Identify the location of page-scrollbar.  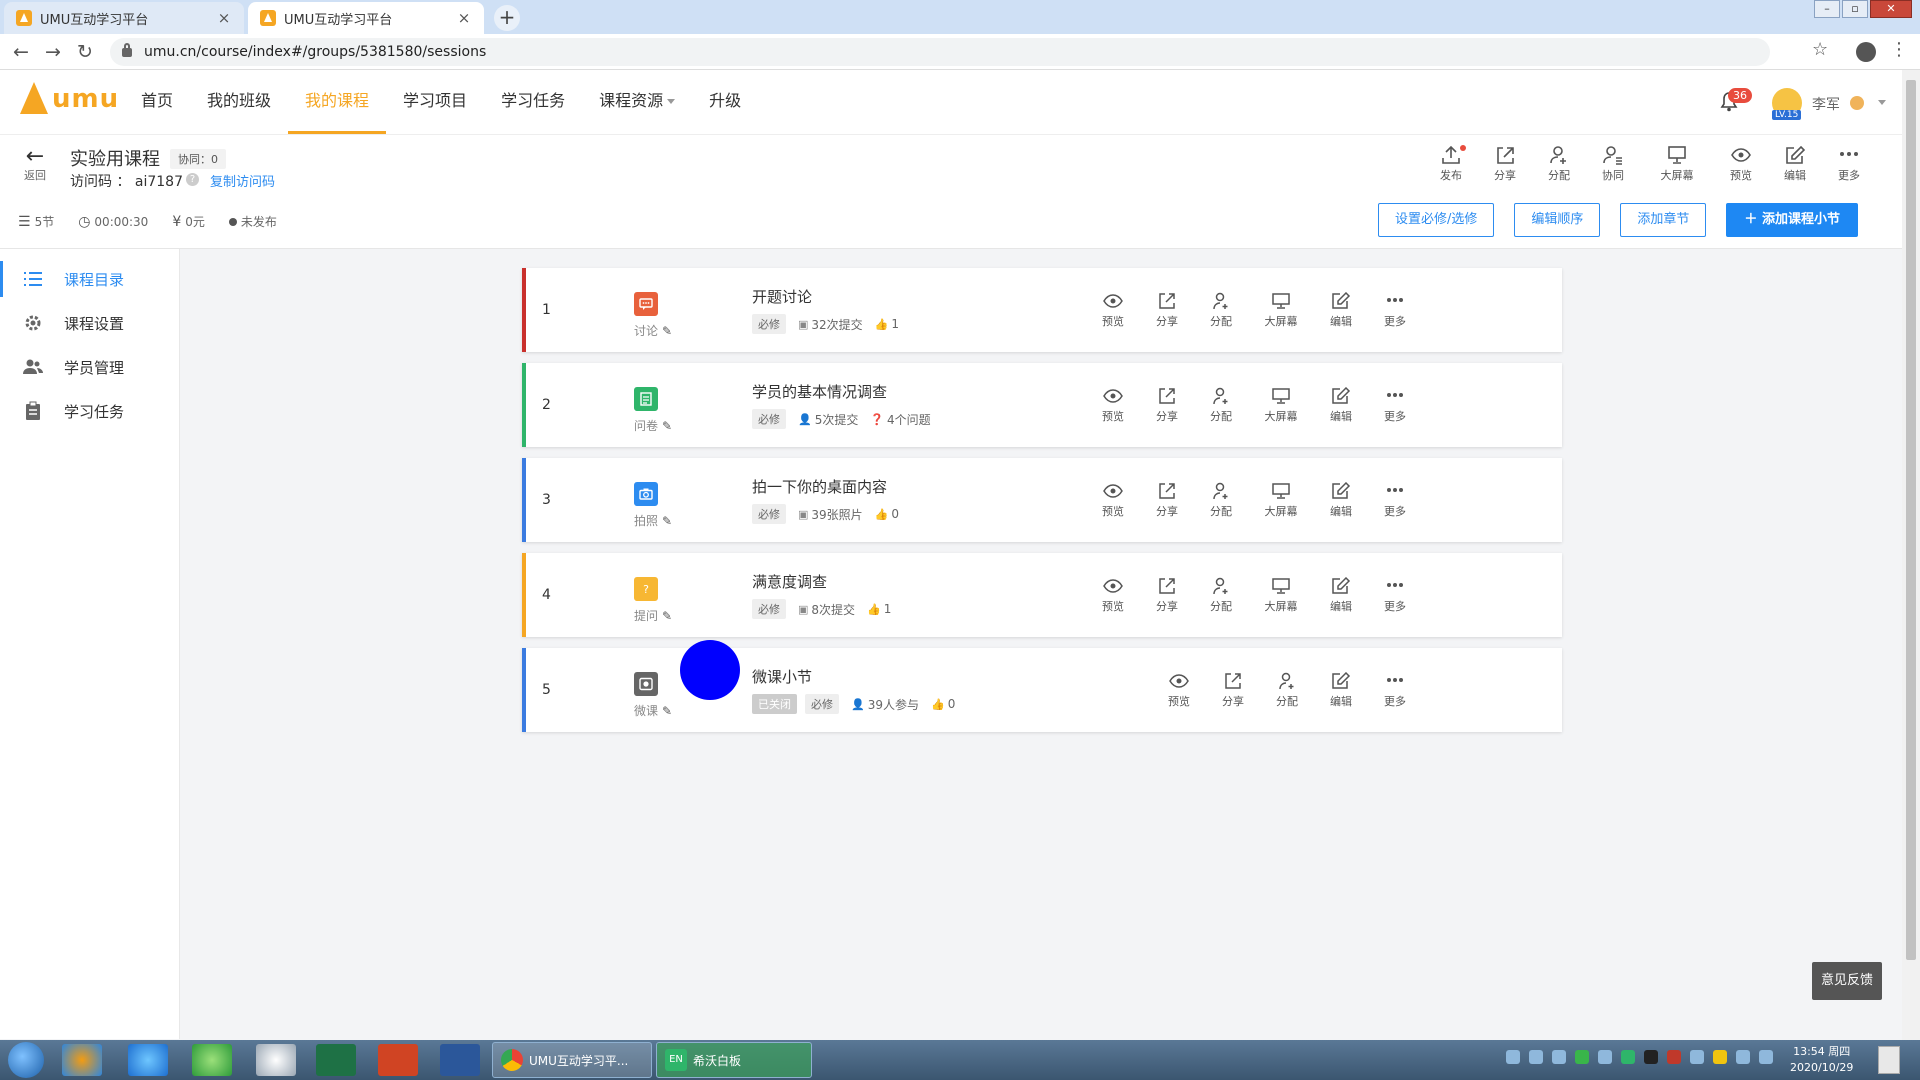
(1911, 555).